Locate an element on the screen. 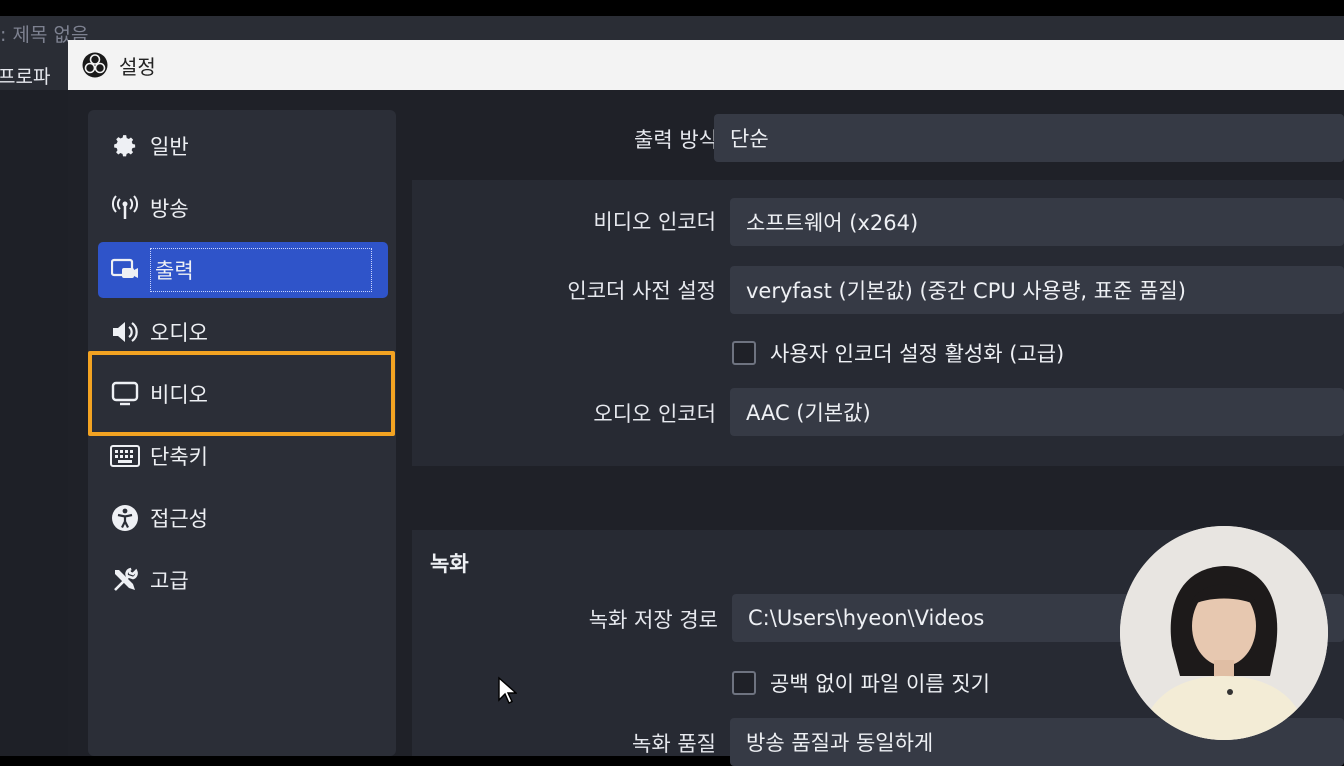  video-encoder-select: 소프트웨어 (x264) is located at coordinates (1037, 222).